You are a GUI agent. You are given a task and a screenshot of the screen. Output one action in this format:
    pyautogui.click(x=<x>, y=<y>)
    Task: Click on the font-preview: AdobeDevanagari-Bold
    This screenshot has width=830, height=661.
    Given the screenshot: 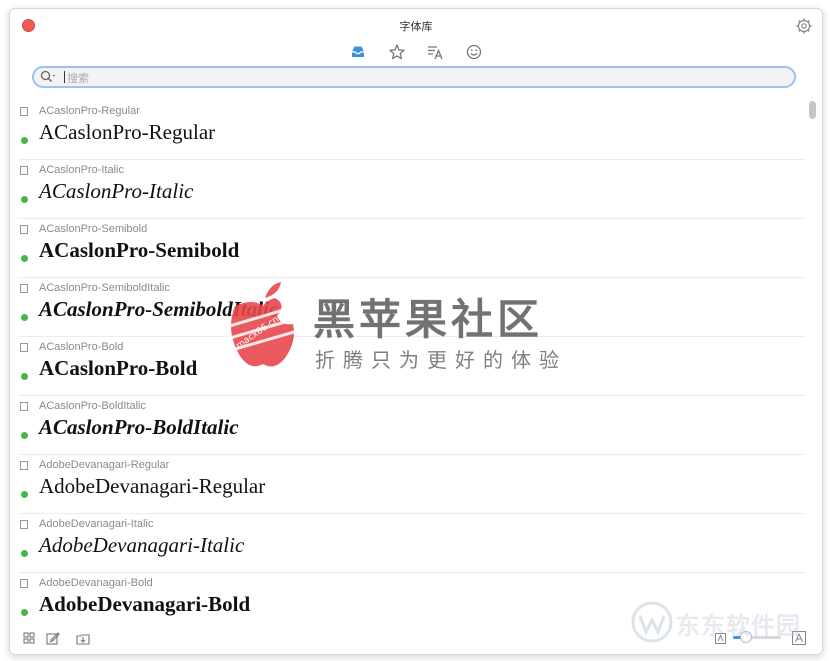 What is the action you would take?
    pyautogui.click(x=145, y=604)
    